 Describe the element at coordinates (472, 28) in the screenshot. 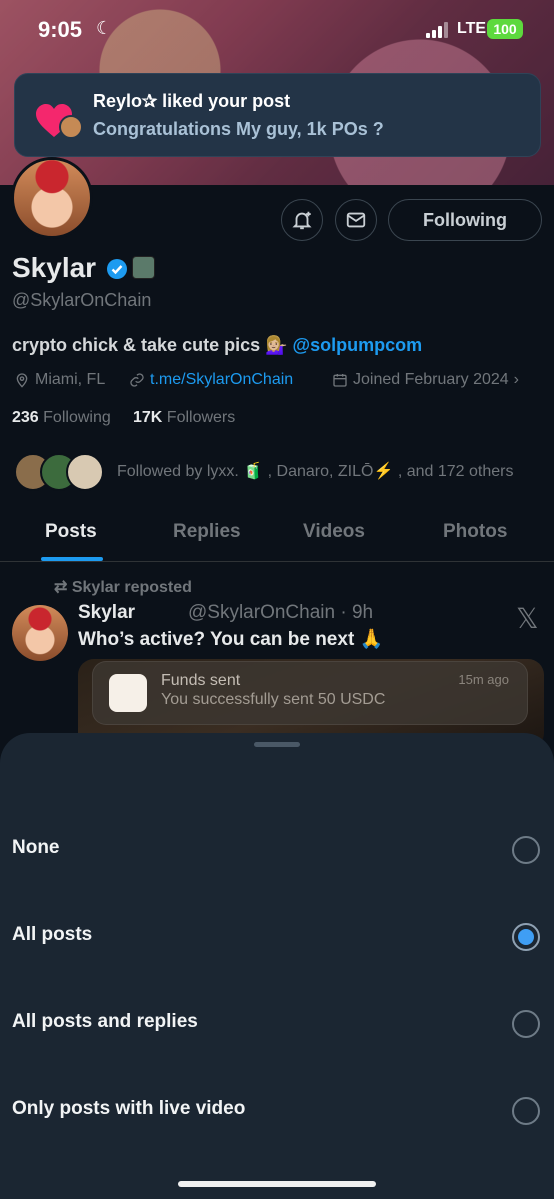

I see `network-label: LTE` at that location.